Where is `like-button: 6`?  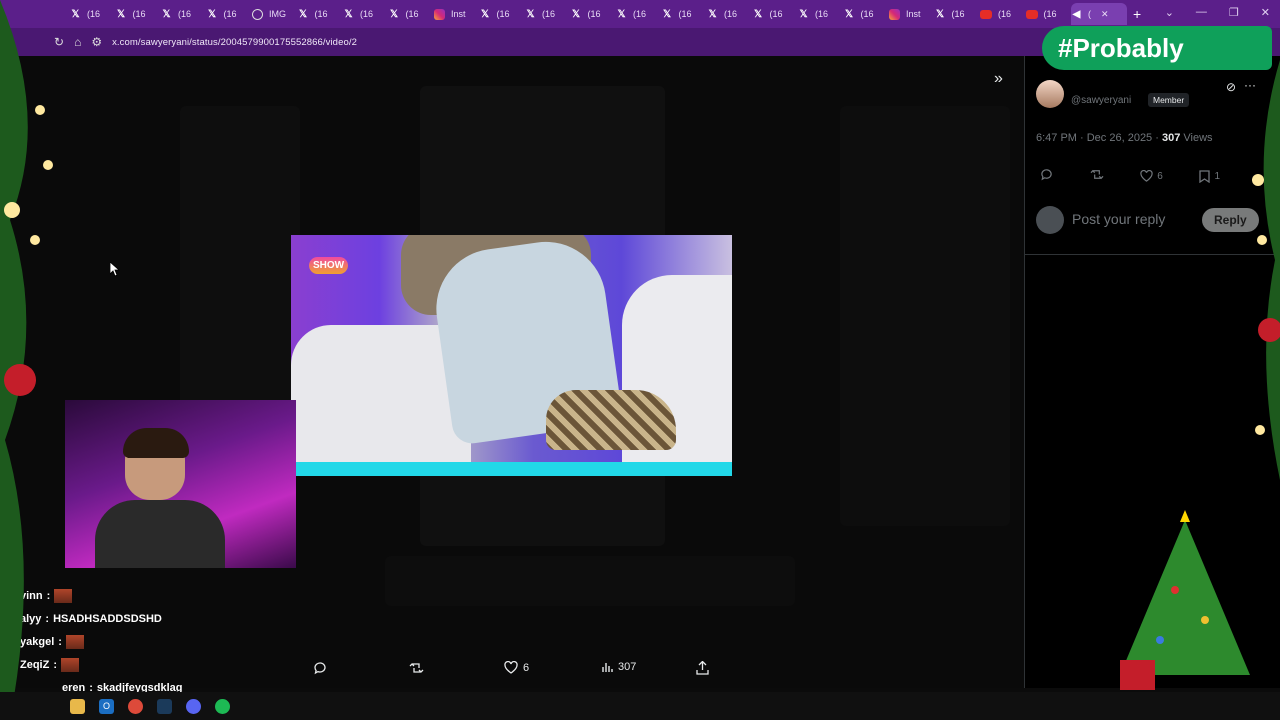 like-button: 6 is located at coordinates (516, 667).